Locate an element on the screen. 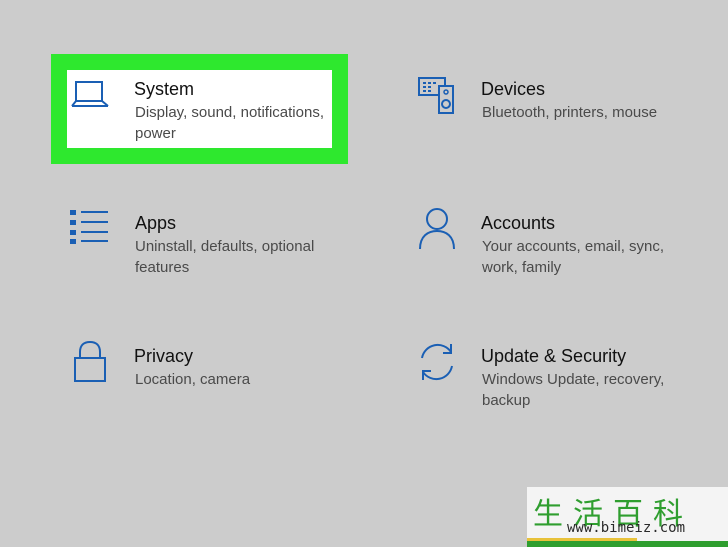  tile-title: Accounts is located at coordinates (518, 223).